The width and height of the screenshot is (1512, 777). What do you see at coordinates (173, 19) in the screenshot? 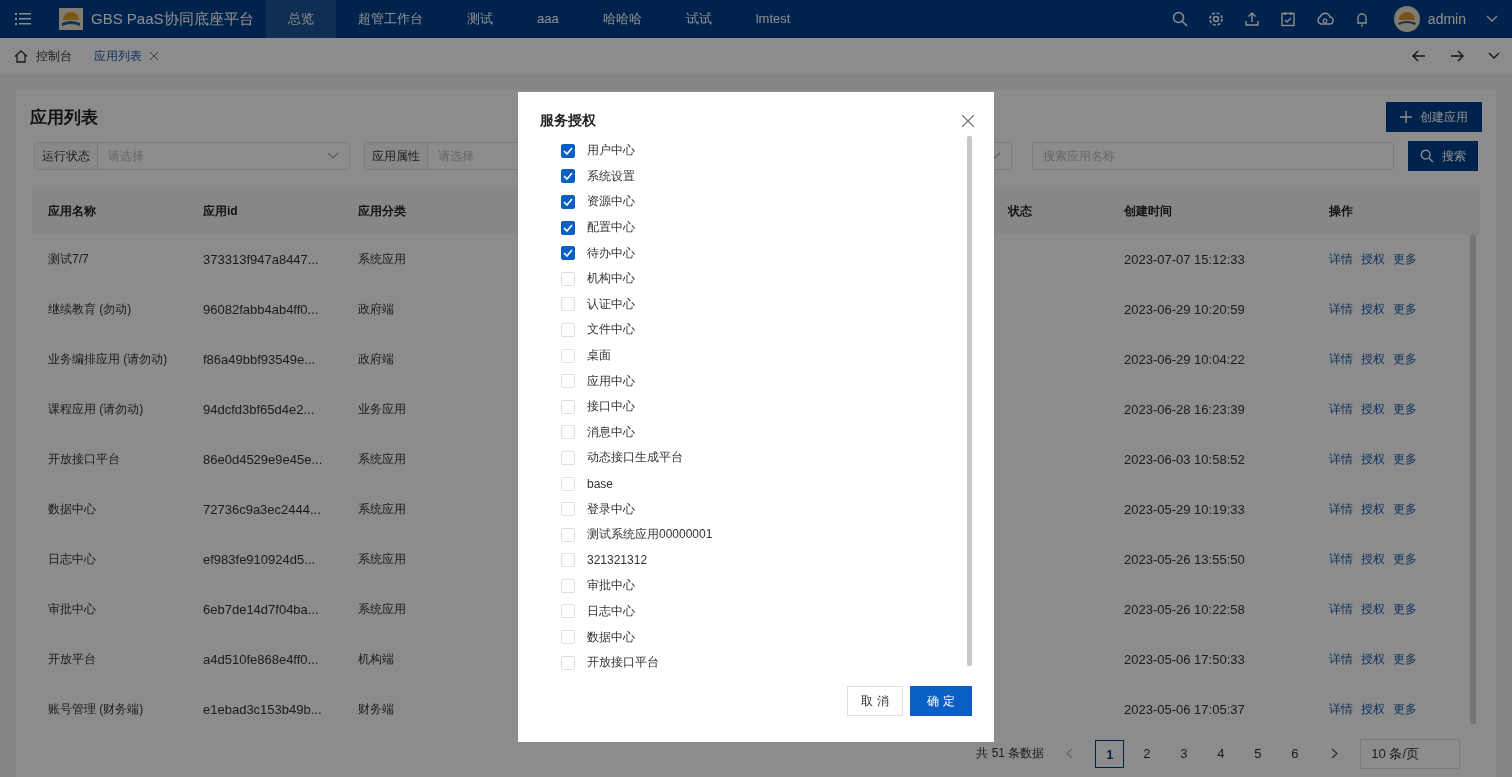
I see `app-title: GBS PaaS协同底座平台` at bounding box center [173, 19].